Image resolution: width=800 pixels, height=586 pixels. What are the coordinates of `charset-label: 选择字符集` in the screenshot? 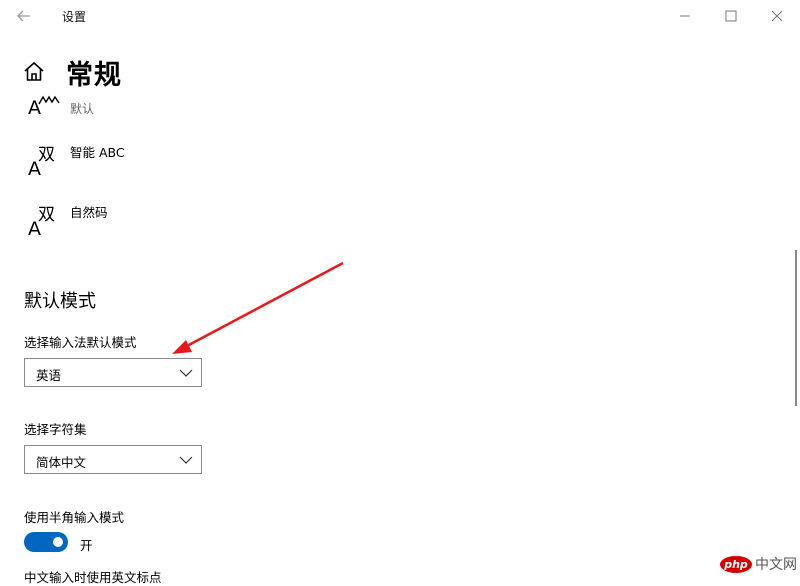 It's located at (55, 429).